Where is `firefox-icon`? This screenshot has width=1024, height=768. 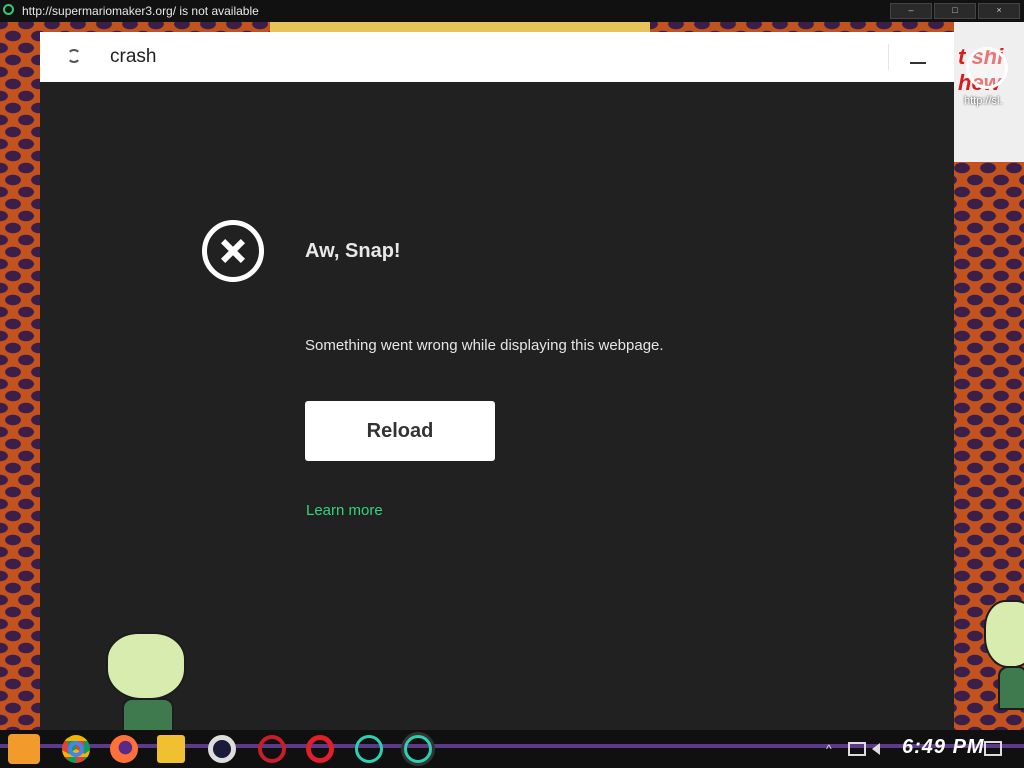 firefox-icon is located at coordinates (124, 749).